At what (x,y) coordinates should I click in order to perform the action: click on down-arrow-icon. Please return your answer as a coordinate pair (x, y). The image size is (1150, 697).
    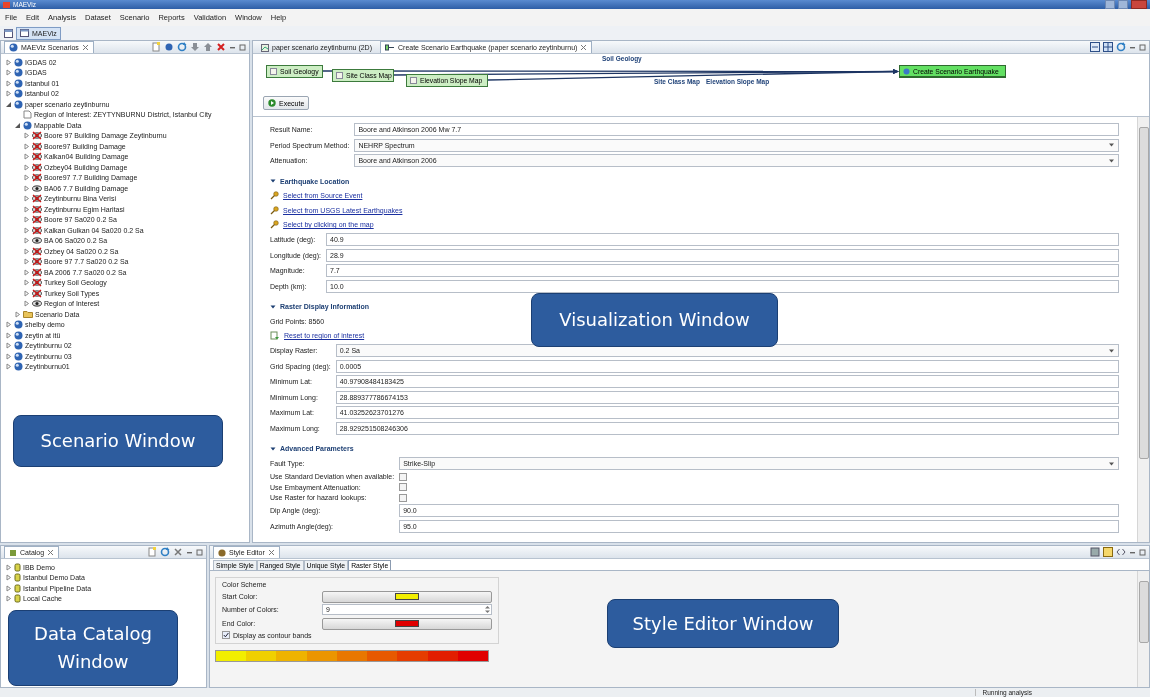
    Looking at the image, I should click on (195, 47).